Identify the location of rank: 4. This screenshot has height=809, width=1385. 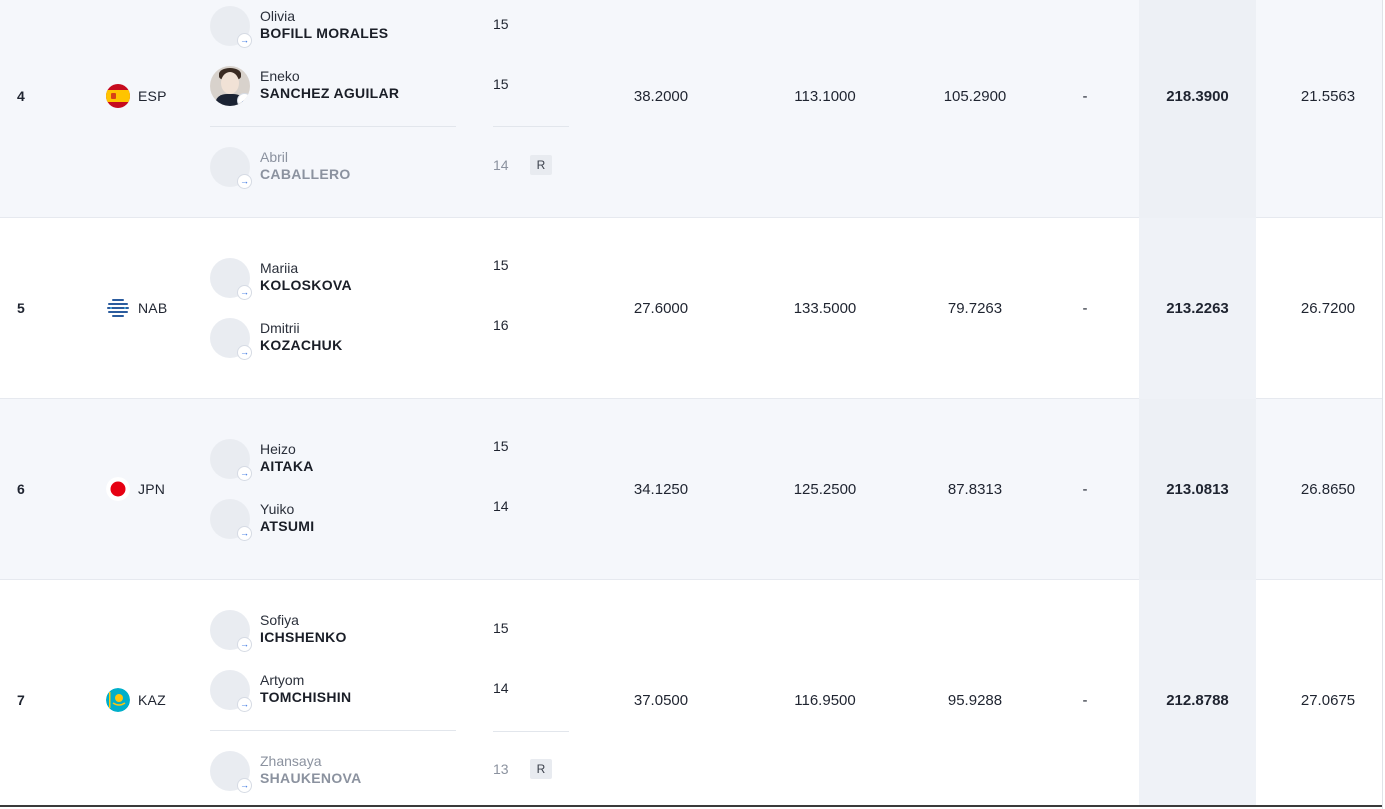
(21, 96).